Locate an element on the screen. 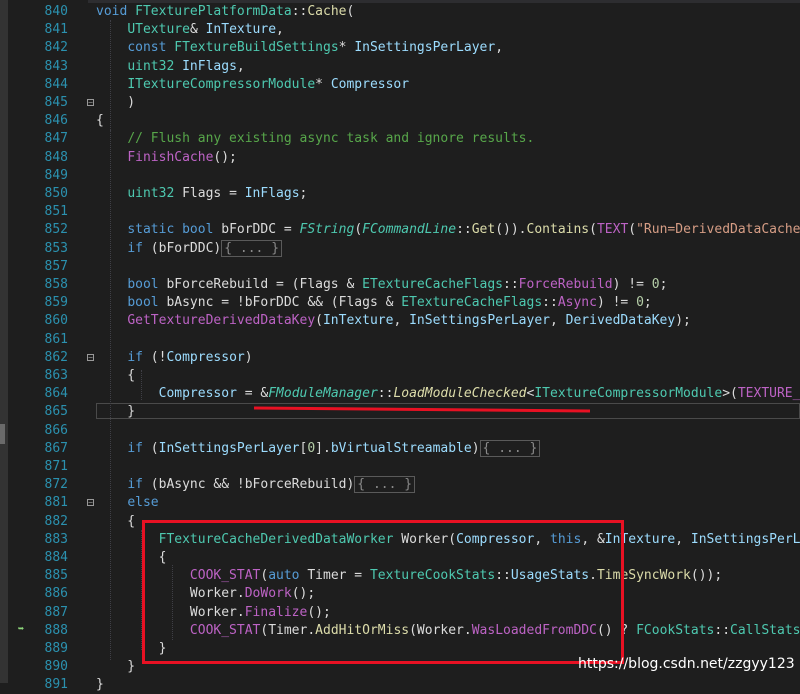  code-line: 872 if (bAsync && !bForceRebuild){ ... } is located at coordinates (400, 485).